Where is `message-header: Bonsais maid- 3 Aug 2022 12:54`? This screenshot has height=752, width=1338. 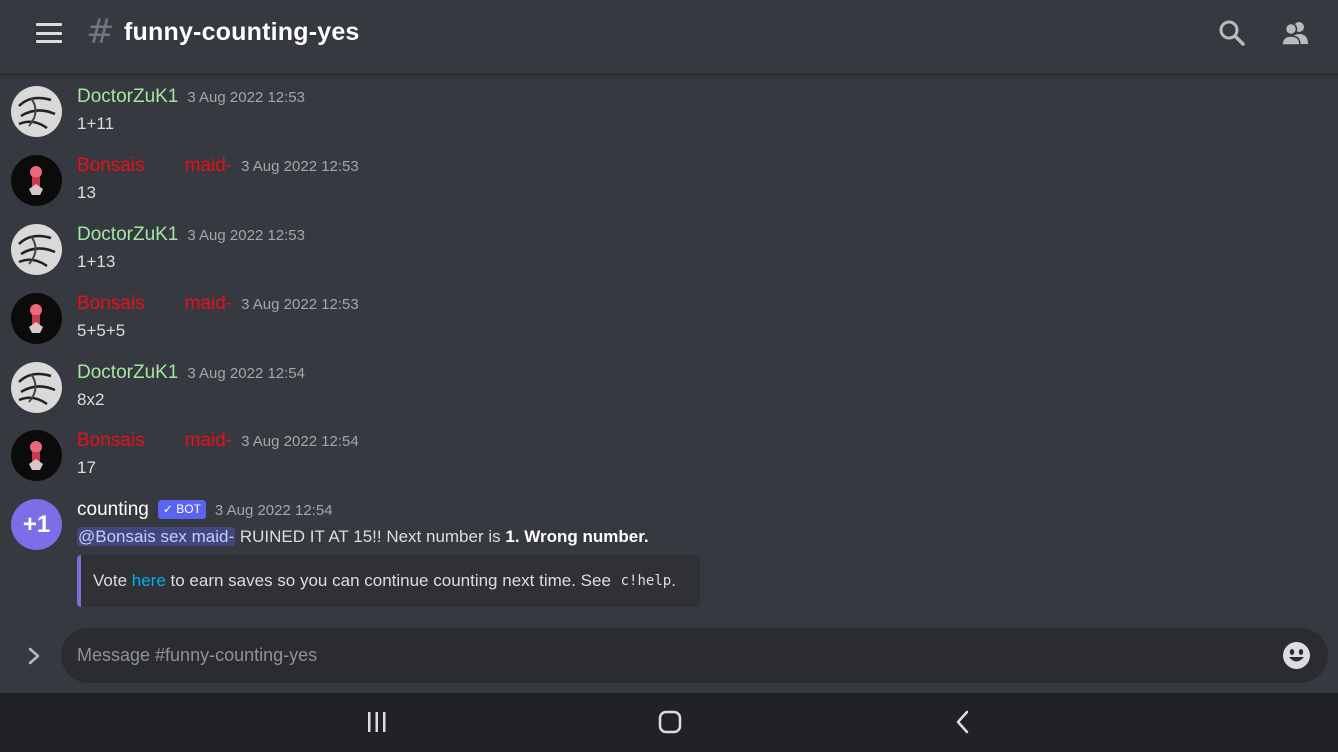
message-header: Bonsais maid- 3 Aug 2022 12:54 is located at coordinates (218, 441).